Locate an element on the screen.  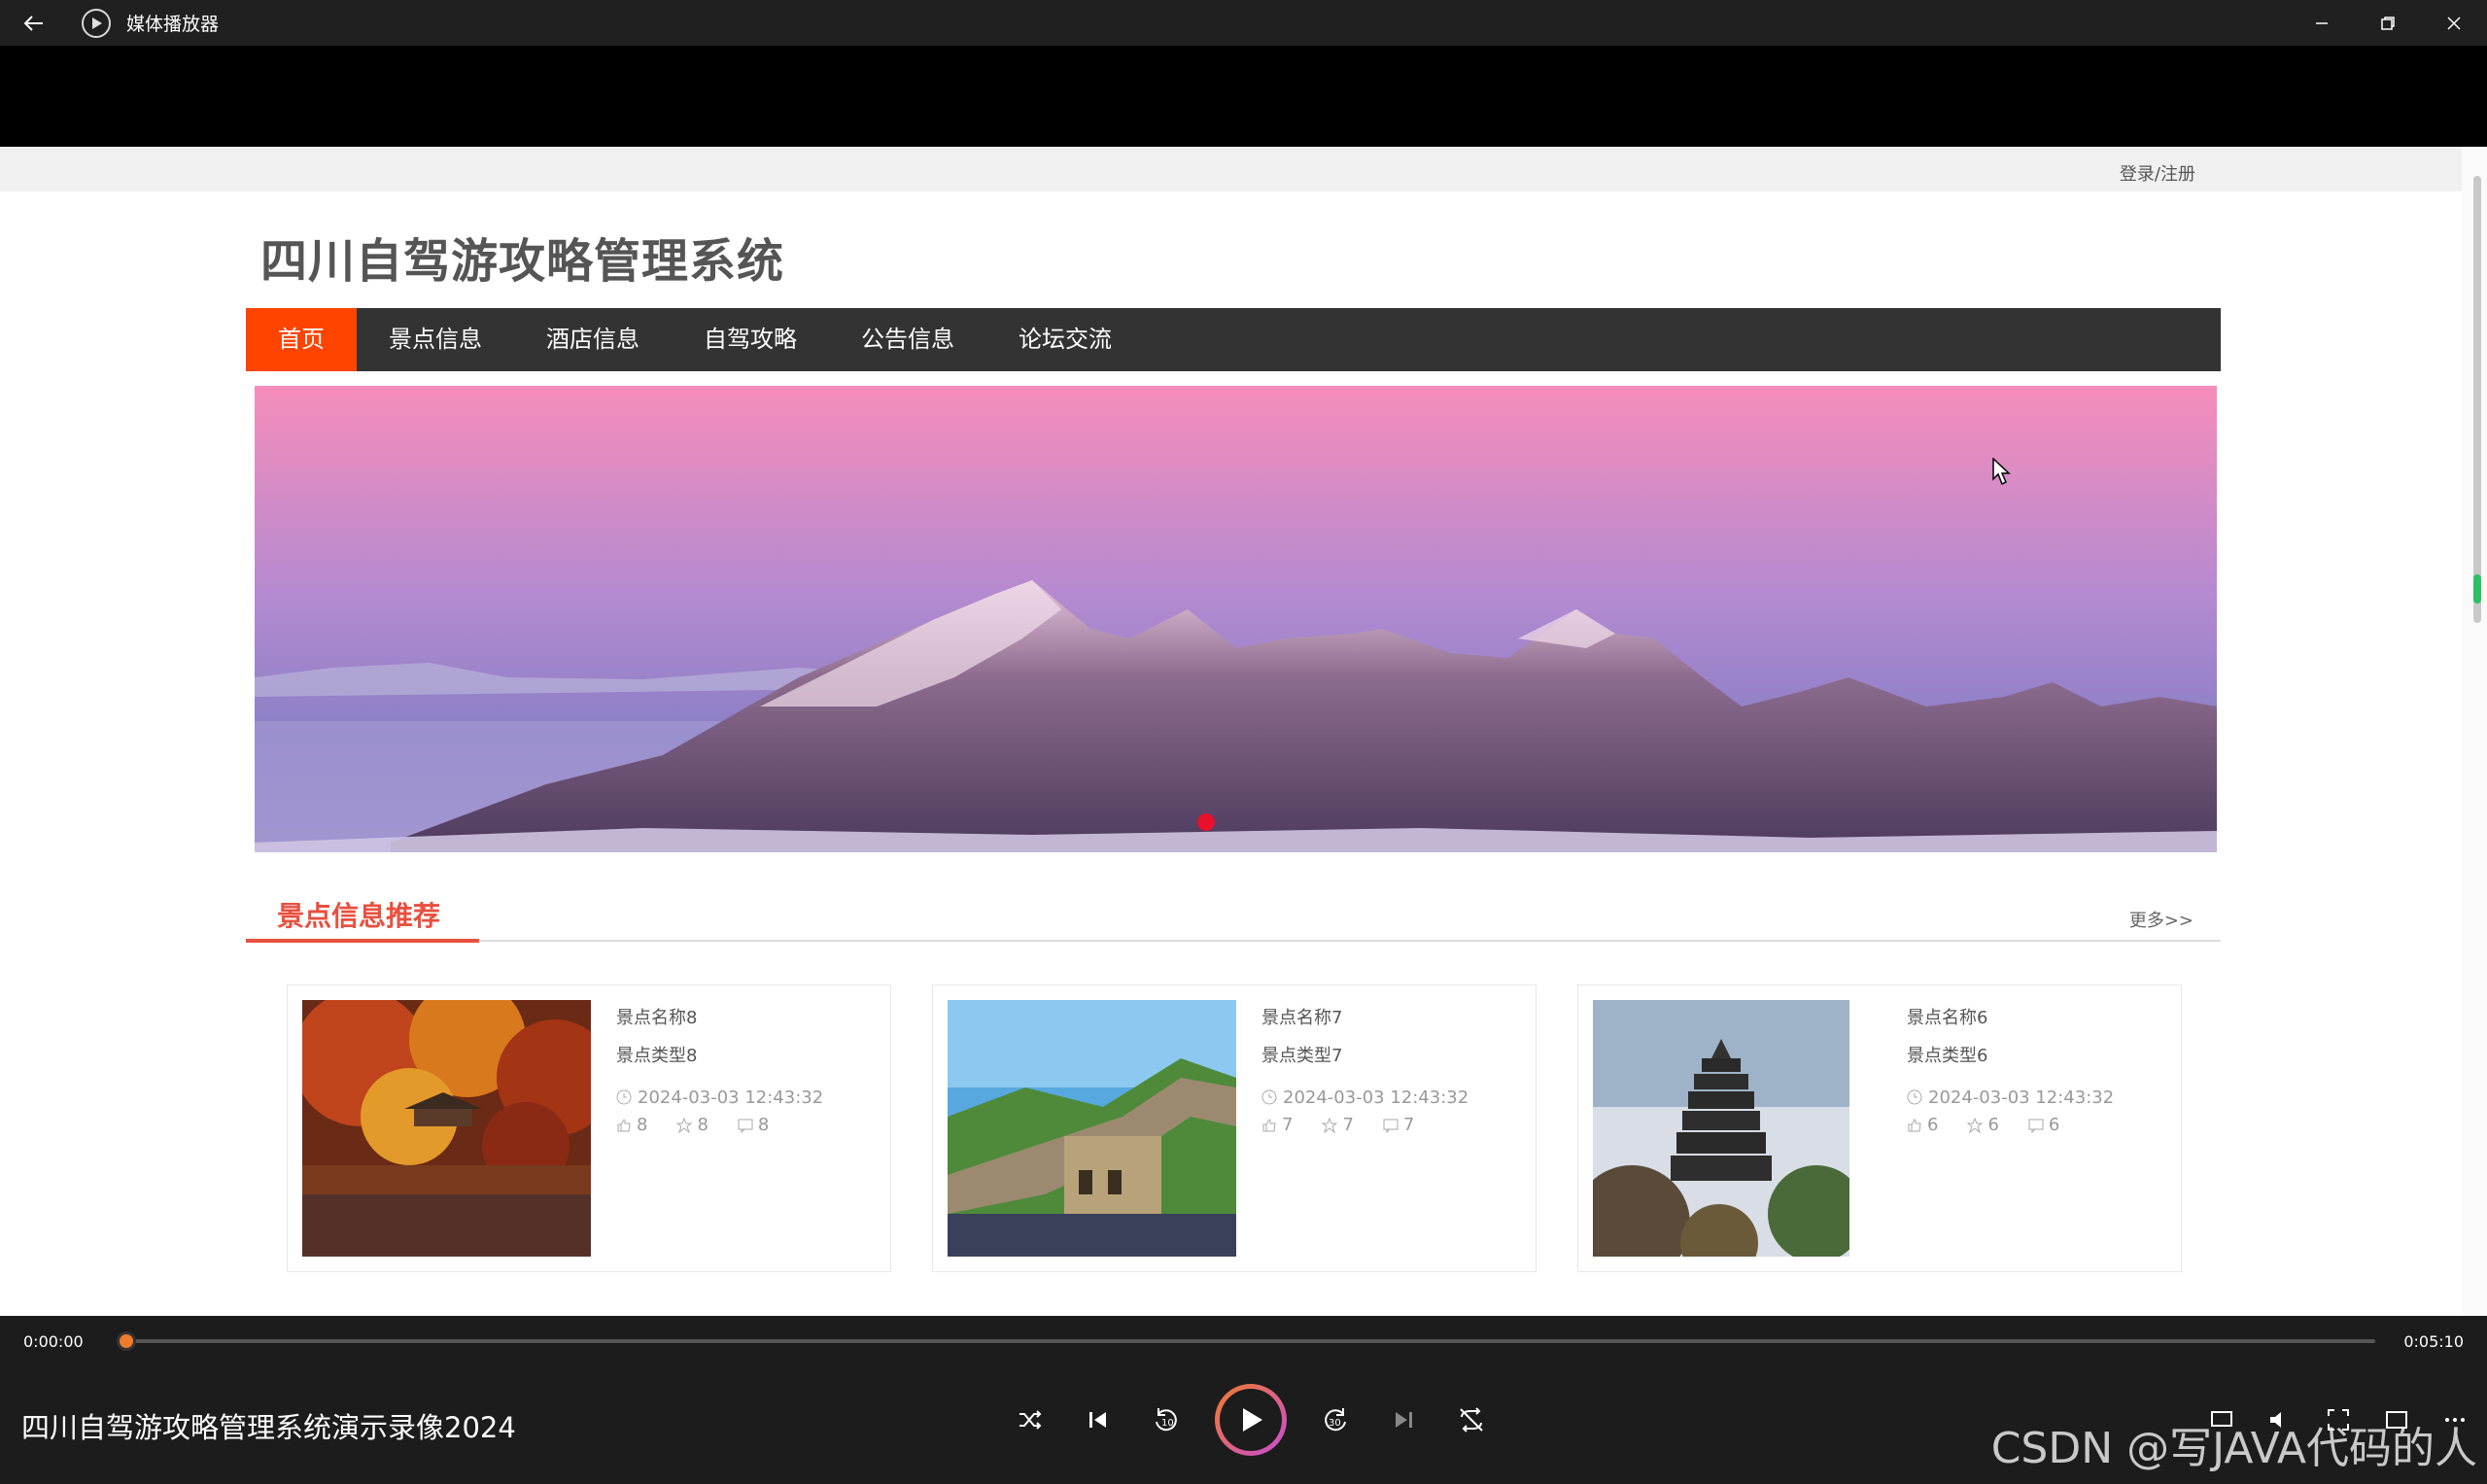
more-link: 更多>> is located at coordinates (2161, 919).